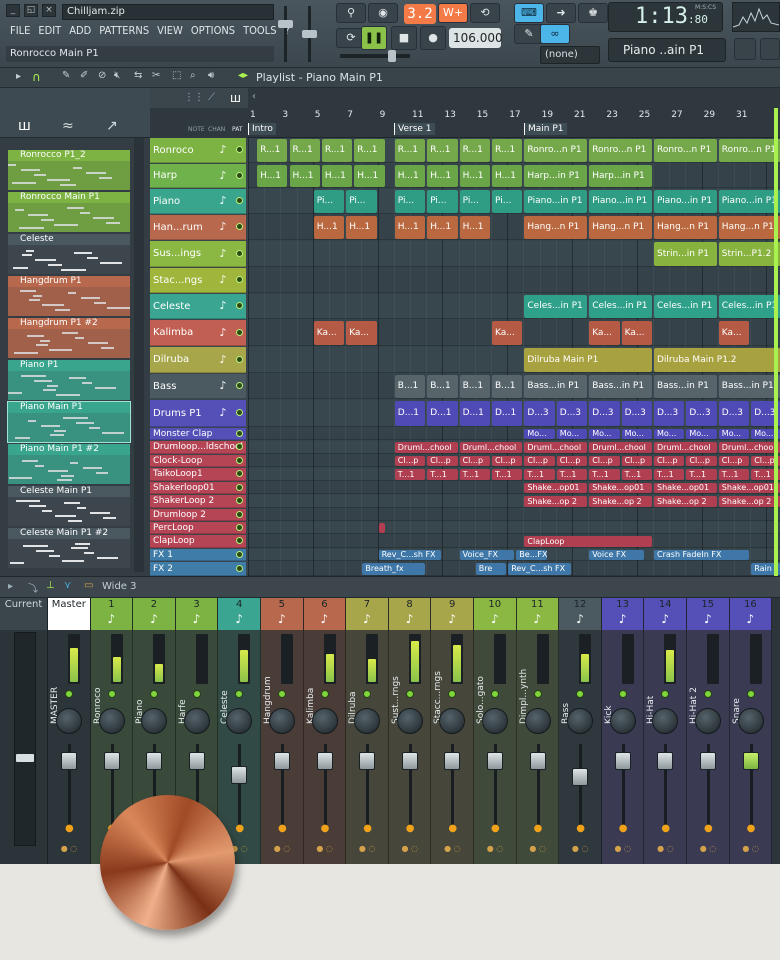  Describe the element at coordinates (685, 254) in the screenshot. I see `playlist-clip: Strin...in P1` at that location.